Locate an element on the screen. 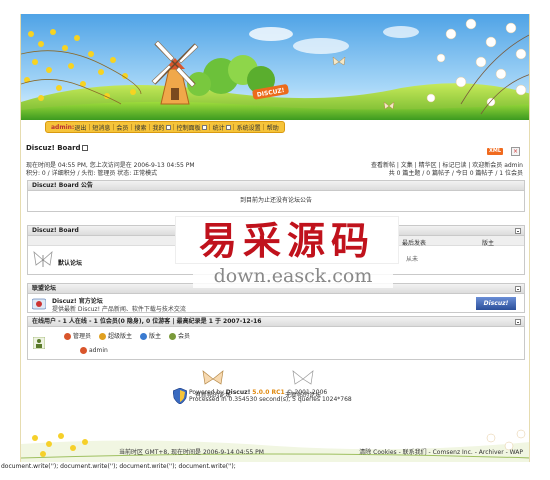 The height and width of the screenshot is (480, 550). nav-item-my: 我的 is located at coordinates (159, 127).